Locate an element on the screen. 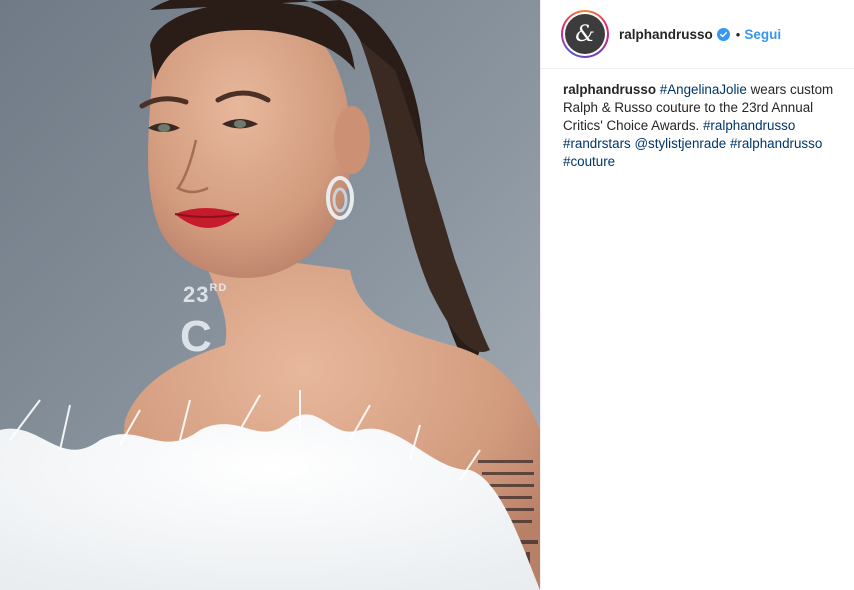 This screenshot has width=854, height=590. post-header: & ralphandrusso • Segui is located at coordinates (697, 34).